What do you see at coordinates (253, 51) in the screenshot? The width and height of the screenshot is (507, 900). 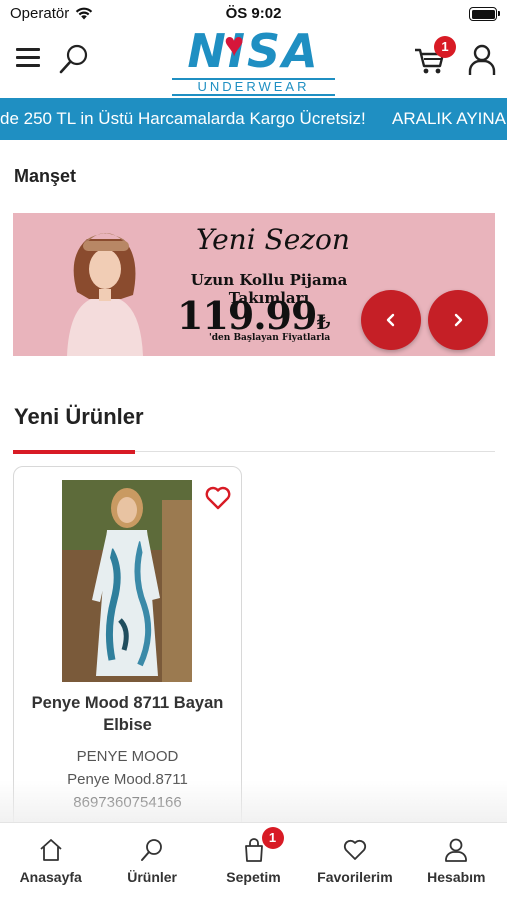 I see `logo-wordmark: NISA` at bounding box center [253, 51].